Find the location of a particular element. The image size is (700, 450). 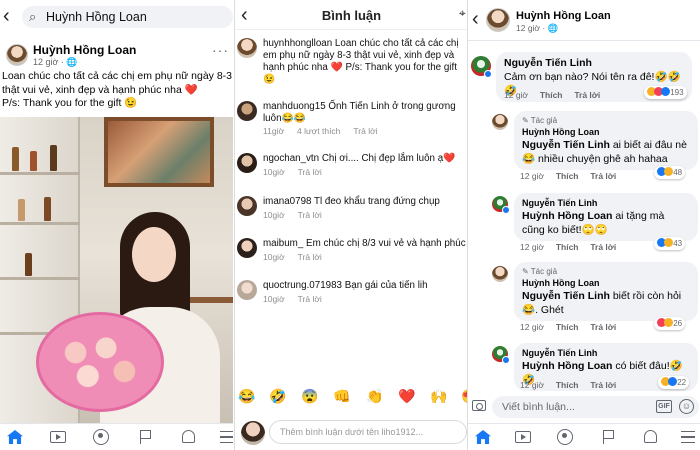

search-text: Huỳnh Hồng Loan is located at coordinates (96, 17).